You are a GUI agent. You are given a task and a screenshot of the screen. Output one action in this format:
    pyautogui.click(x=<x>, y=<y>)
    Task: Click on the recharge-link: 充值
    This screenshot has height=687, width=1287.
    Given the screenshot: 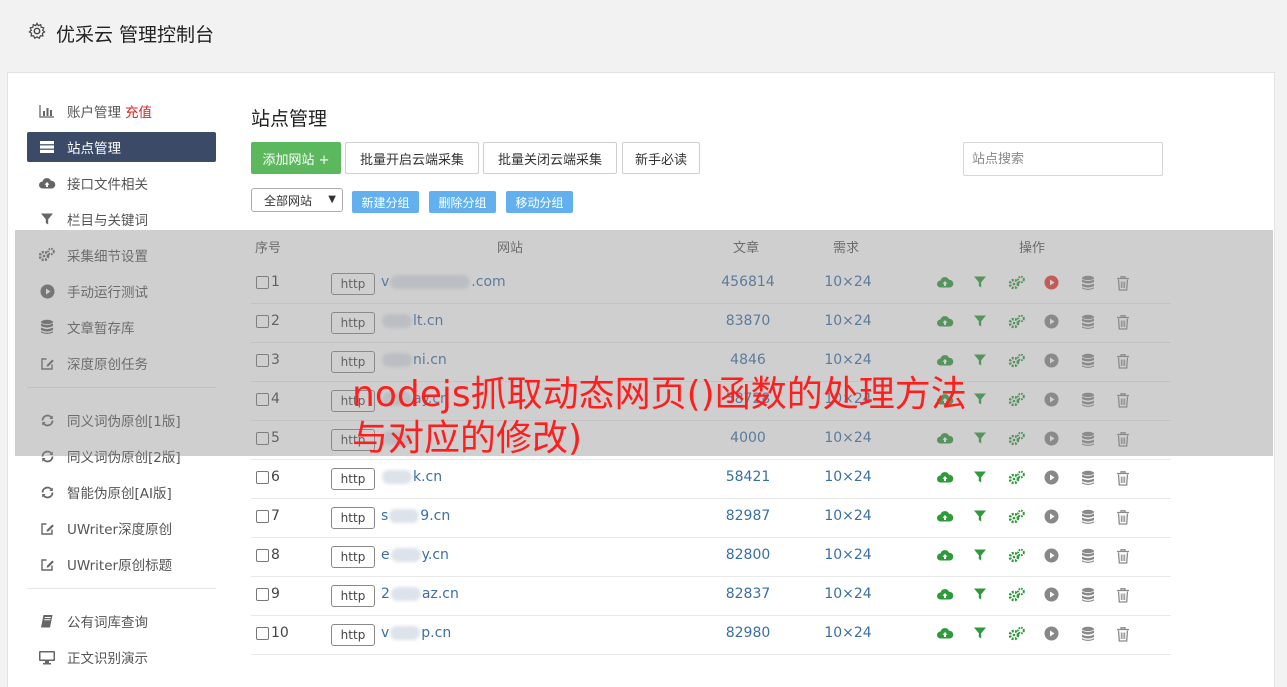 What is the action you would take?
    pyautogui.click(x=138, y=111)
    